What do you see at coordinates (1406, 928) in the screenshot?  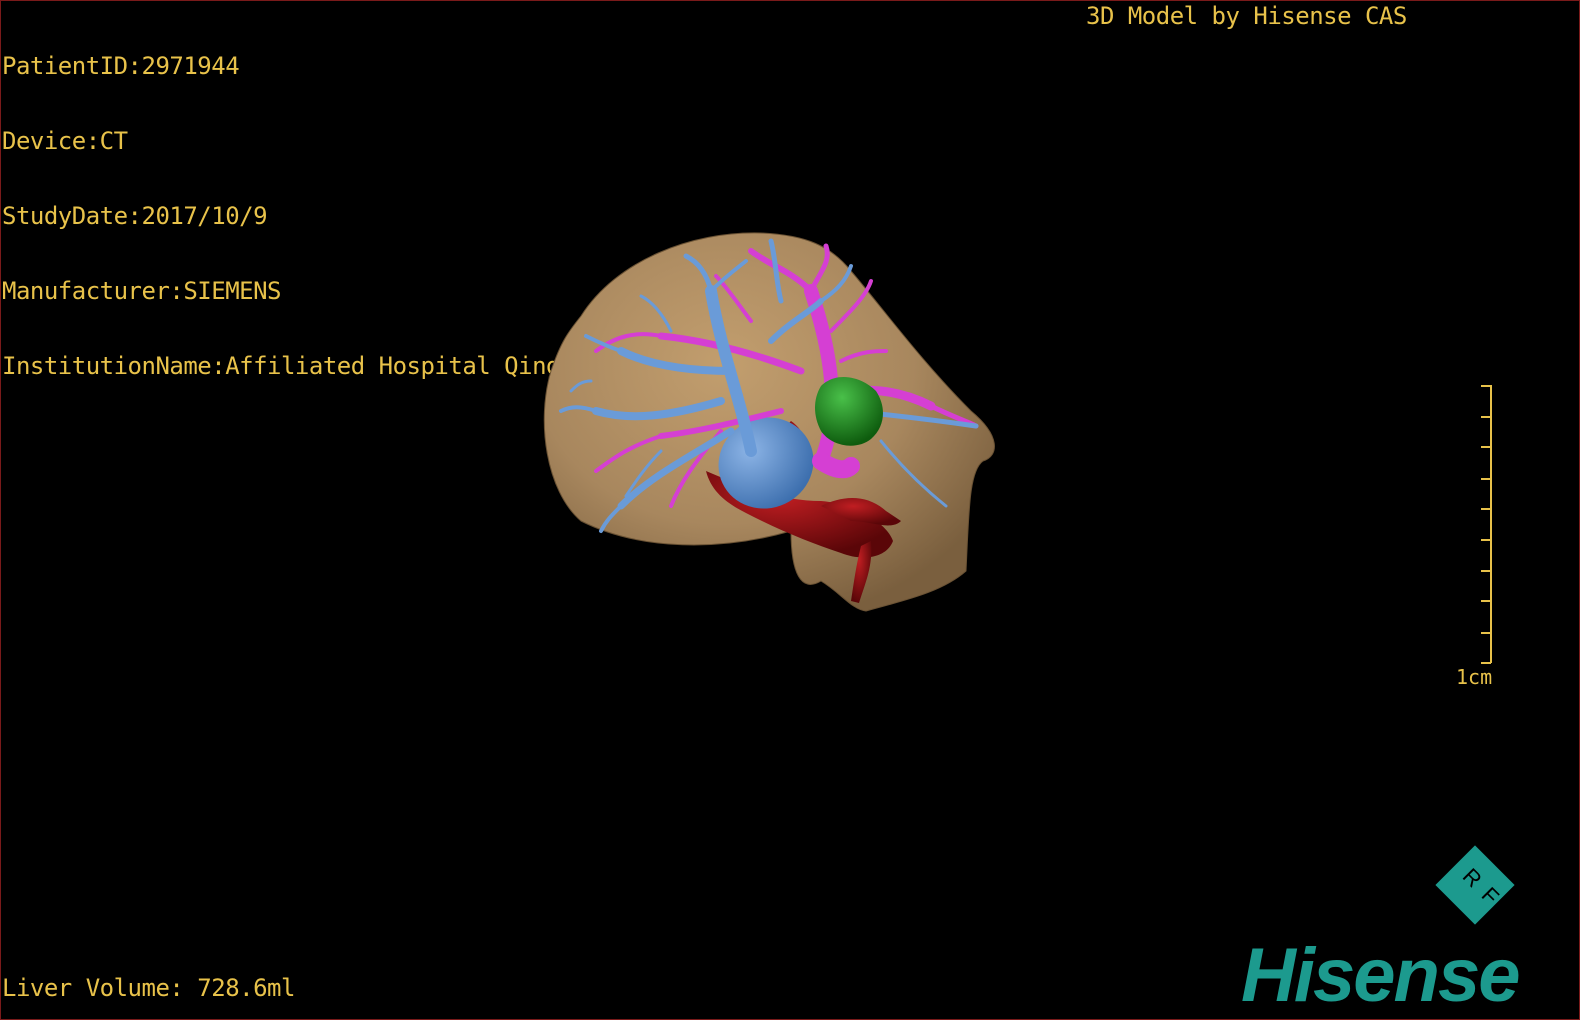 I see `hisense-logo: R F Hisense` at bounding box center [1406, 928].